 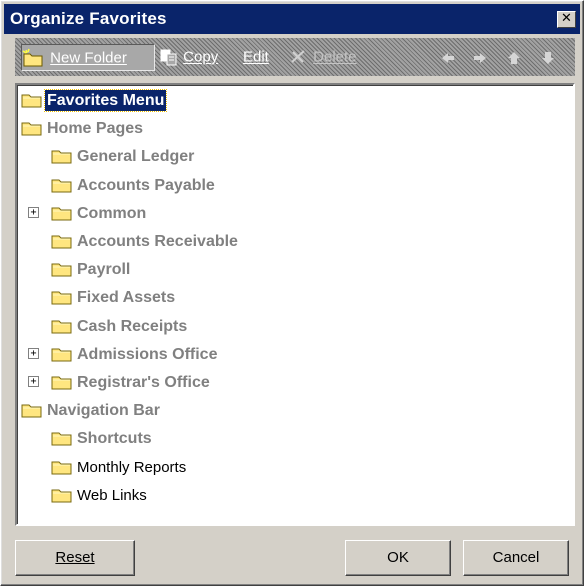 I want to click on tree-item: Accounts Payable, so click(x=287, y=186).